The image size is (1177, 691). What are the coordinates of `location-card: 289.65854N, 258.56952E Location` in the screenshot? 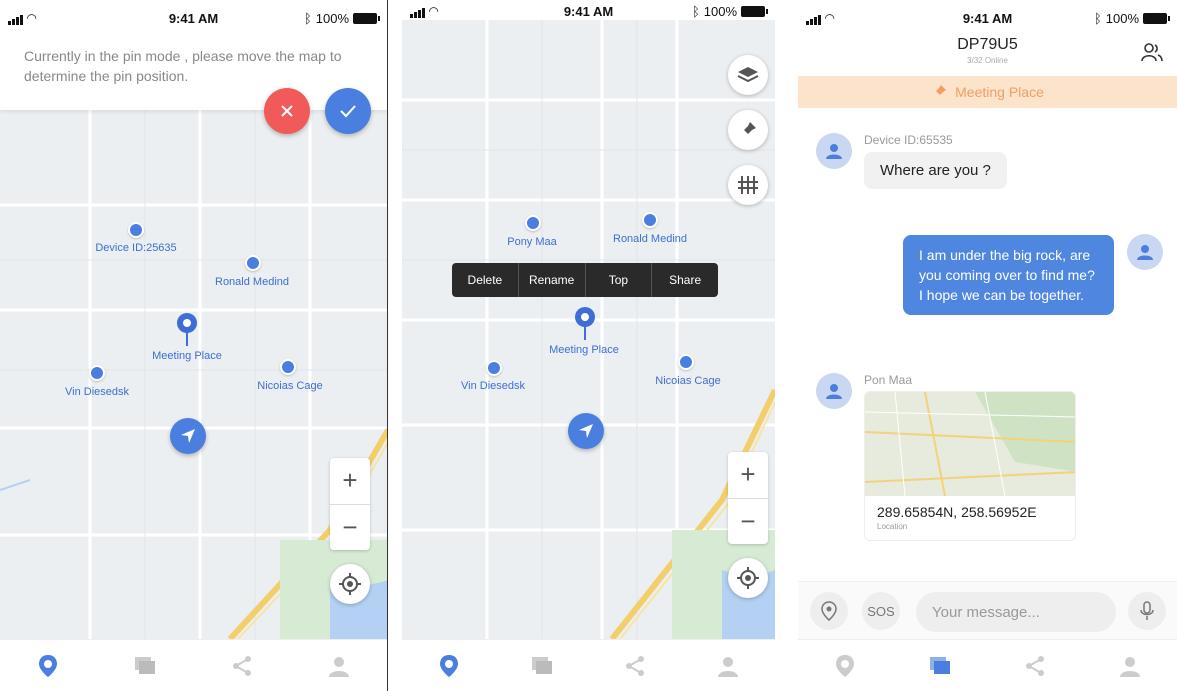 It's located at (970, 466).